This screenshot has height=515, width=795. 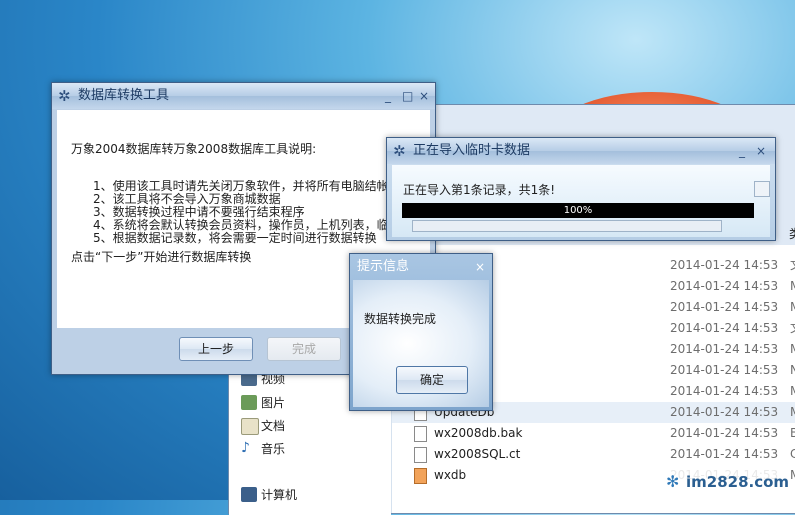 What do you see at coordinates (250, 426) in the screenshot?
I see `documents-library-icon` at bounding box center [250, 426].